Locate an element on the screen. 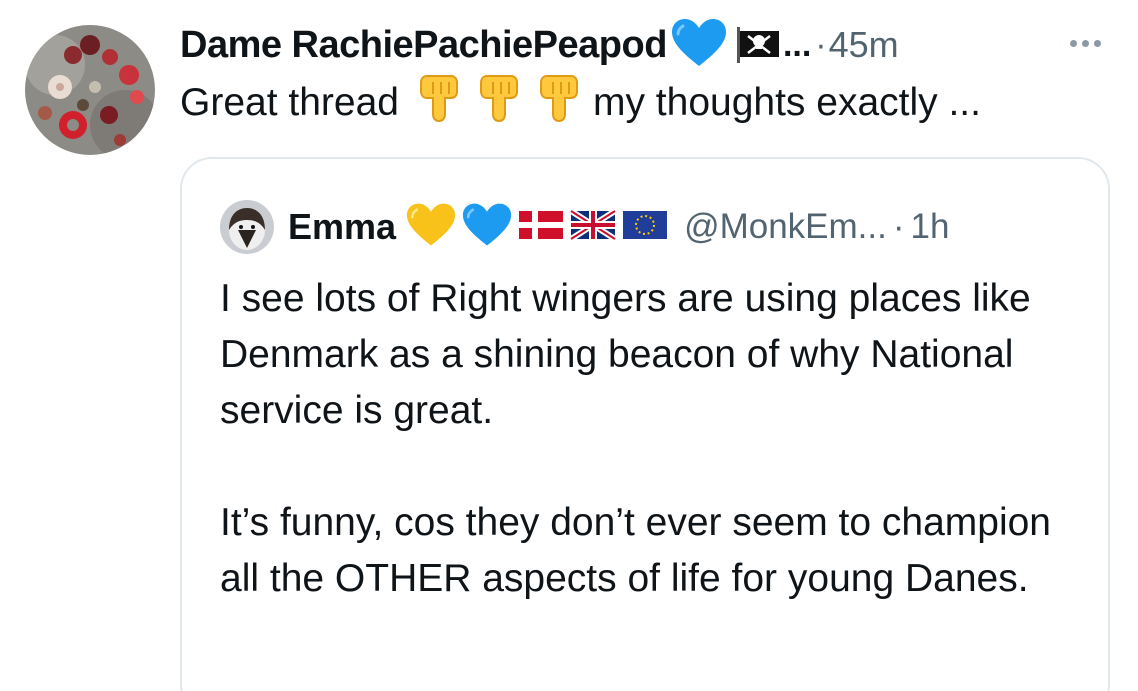  pirate-flag-icon is located at coordinates (758, 45).